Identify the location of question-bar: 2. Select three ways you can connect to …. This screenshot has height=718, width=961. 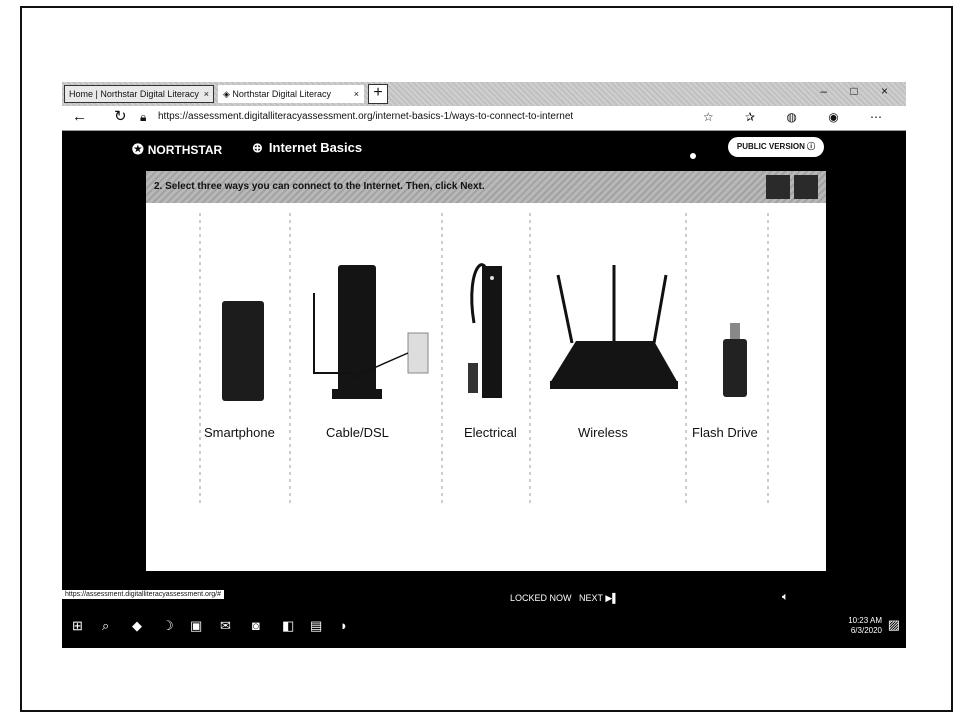
(486, 187).